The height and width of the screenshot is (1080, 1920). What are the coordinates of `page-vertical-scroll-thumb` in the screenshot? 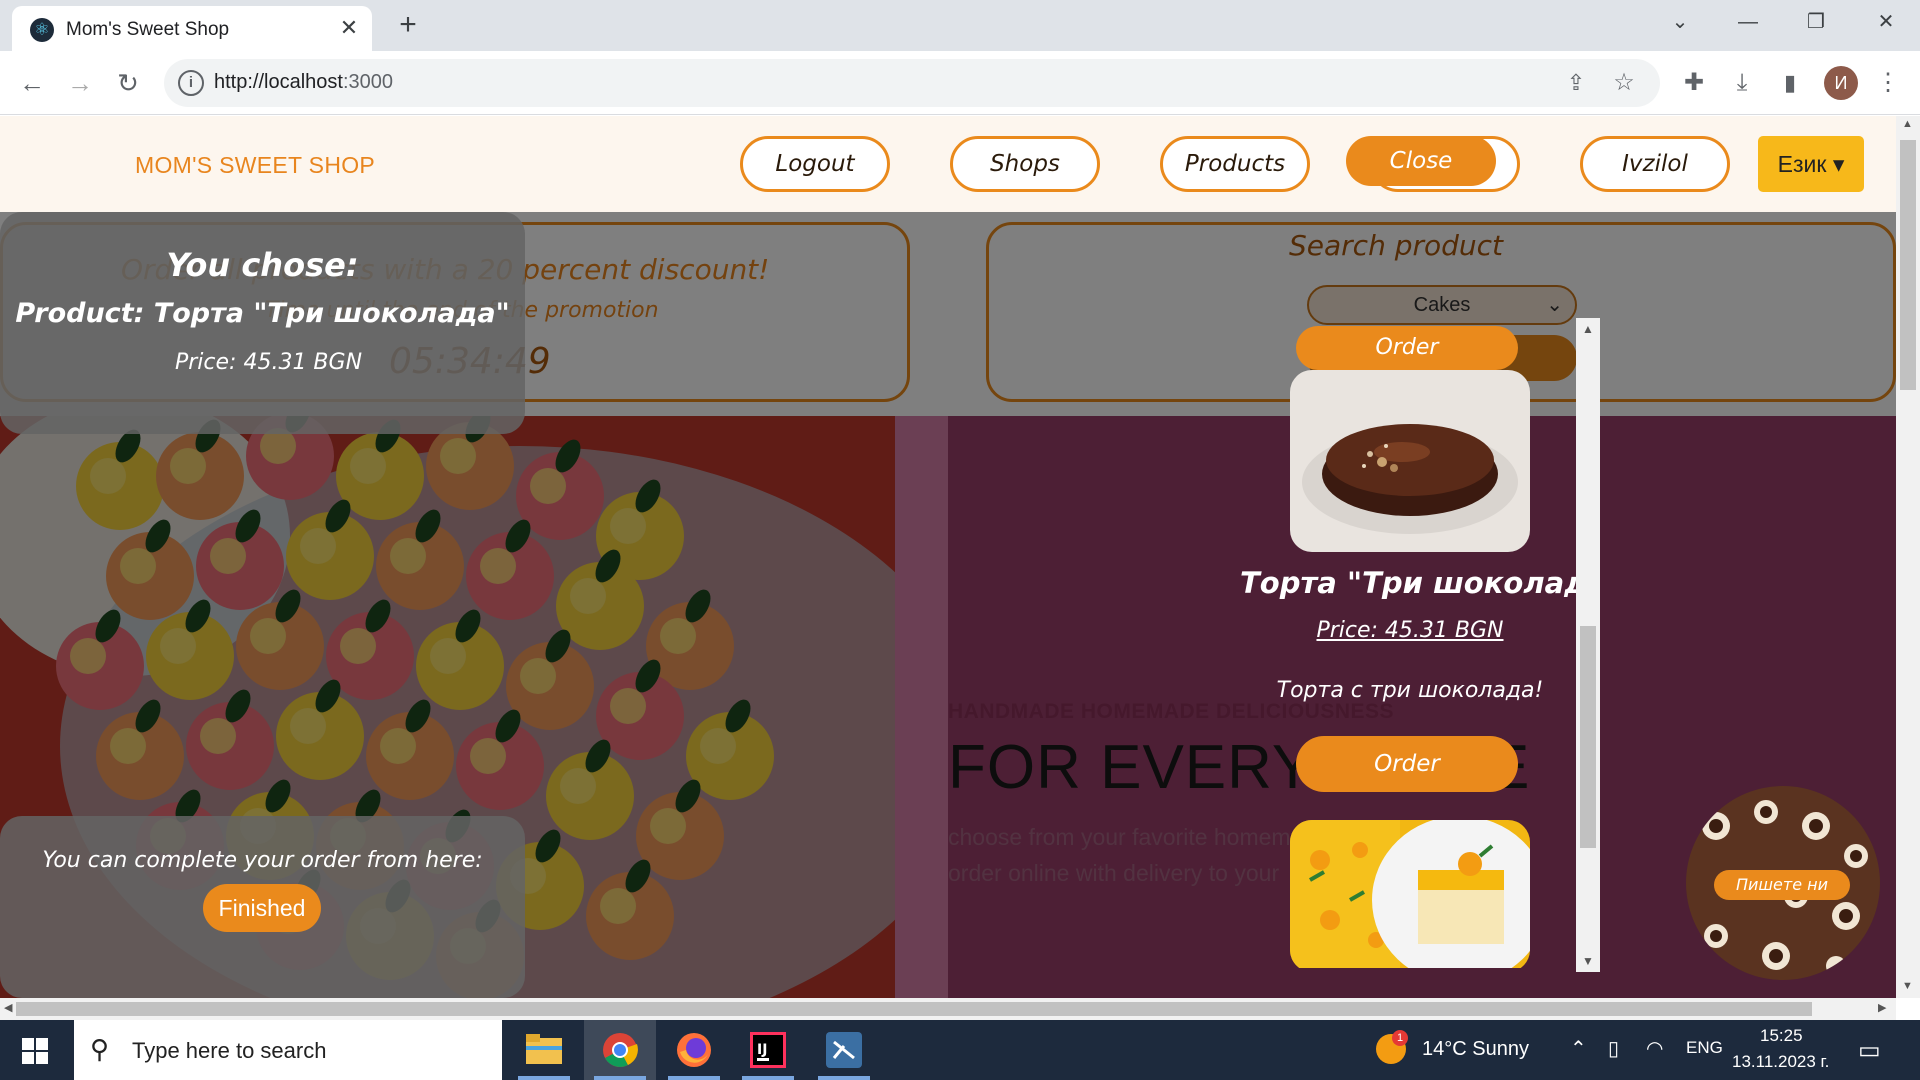 It's located at (1908, 265).